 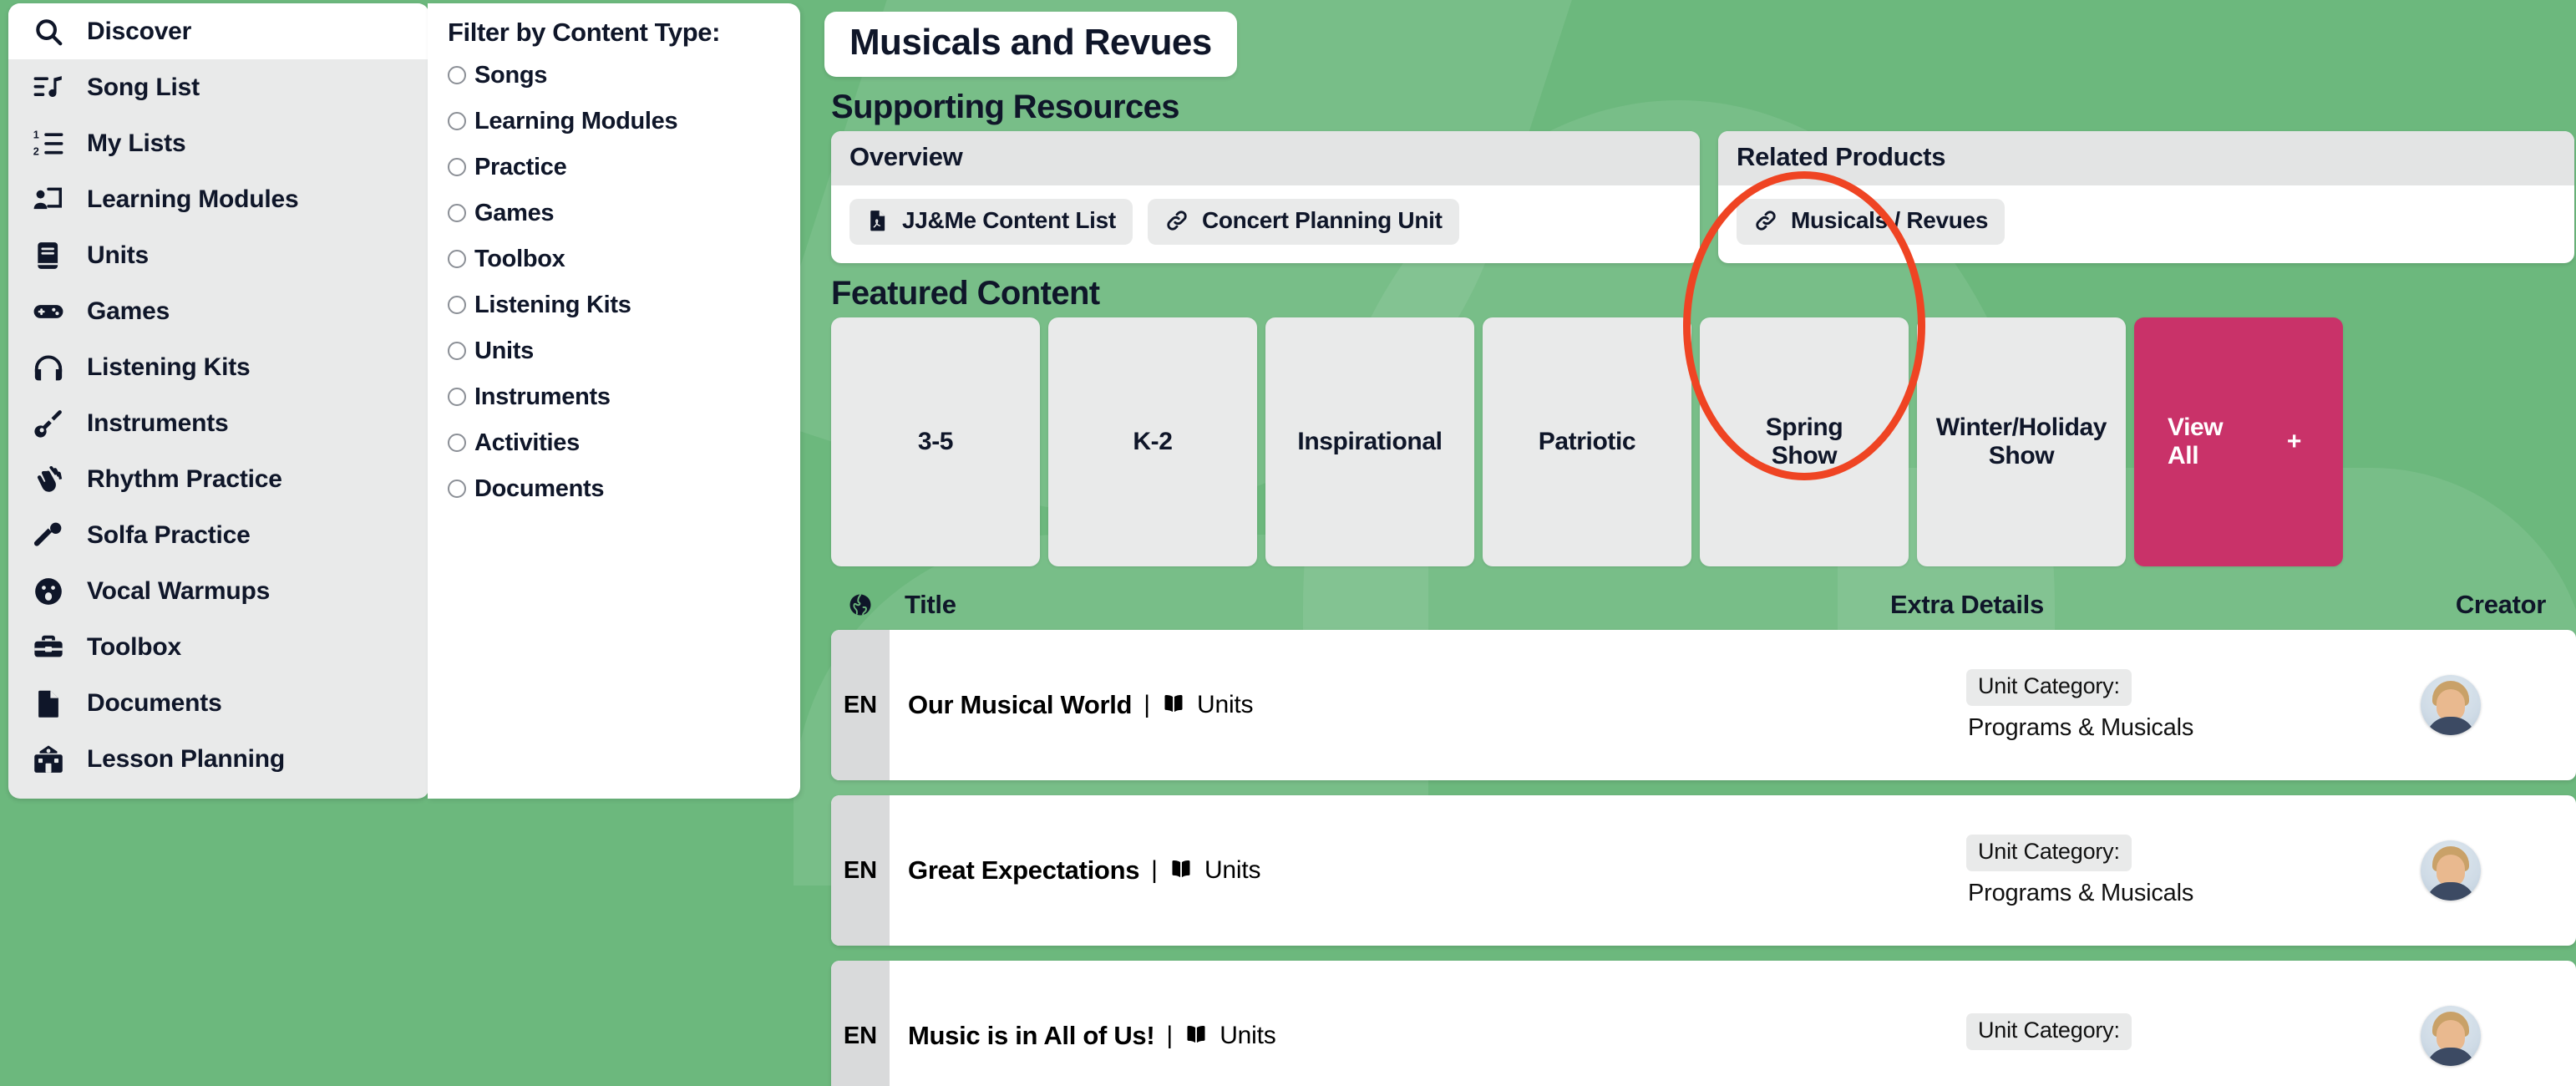 What do you see at coordinates (542, 396) in the screenshot?
I see `filter-option-label: Instruments` at bounding box center [542, 396].